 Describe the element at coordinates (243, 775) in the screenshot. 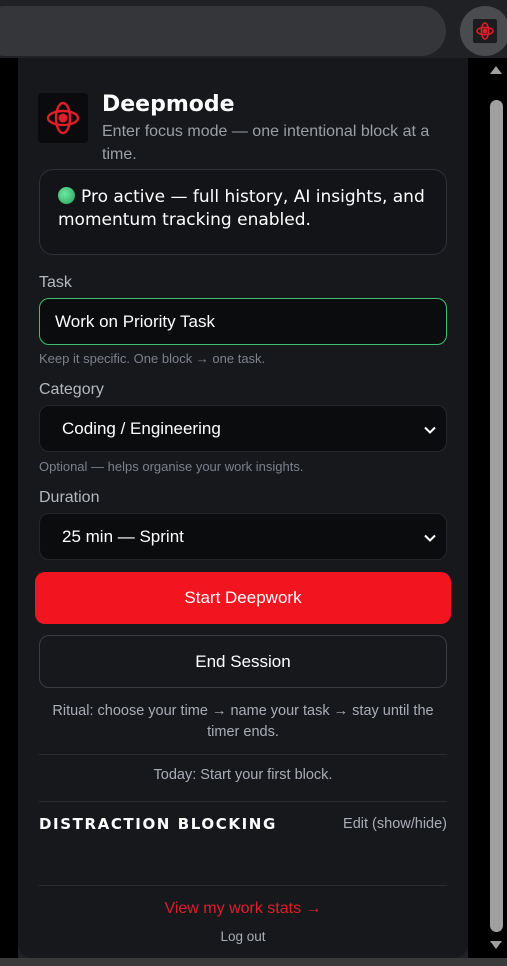

I see `today-status: Today: Start your first block.` at that location.